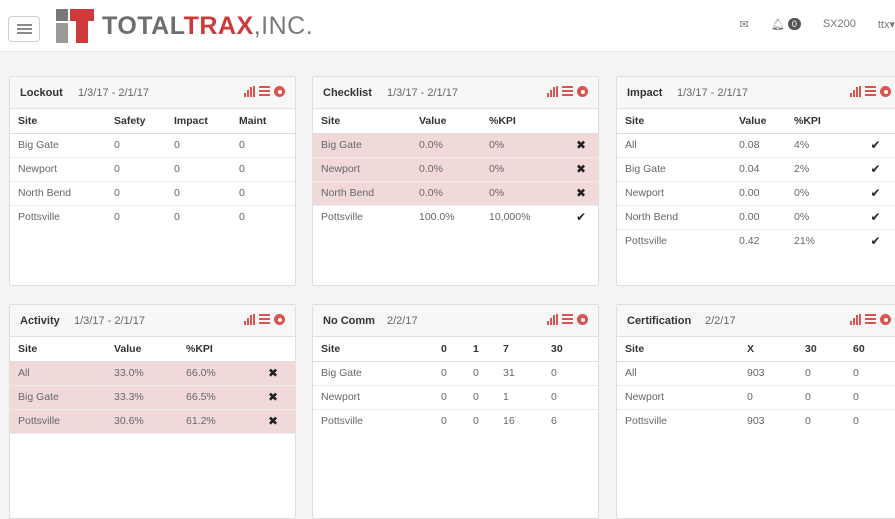 This screenshot has width=895, height=519. What do you see at coordinates (455, 397) in the screenshot?
I see `table-row: Newport 0 0 1 0` at bounding box center [455, 397].